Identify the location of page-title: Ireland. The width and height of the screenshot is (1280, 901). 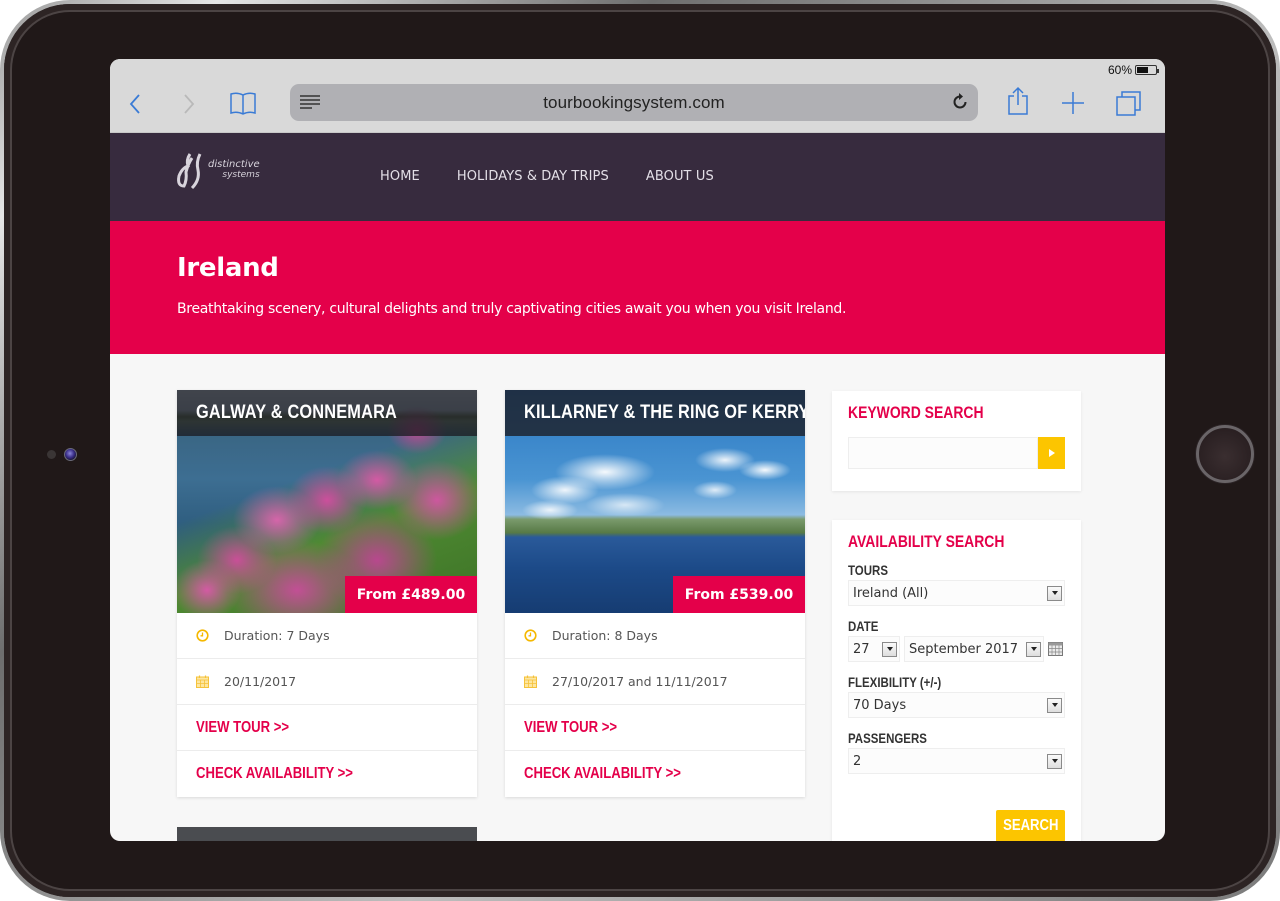
(228, 268).